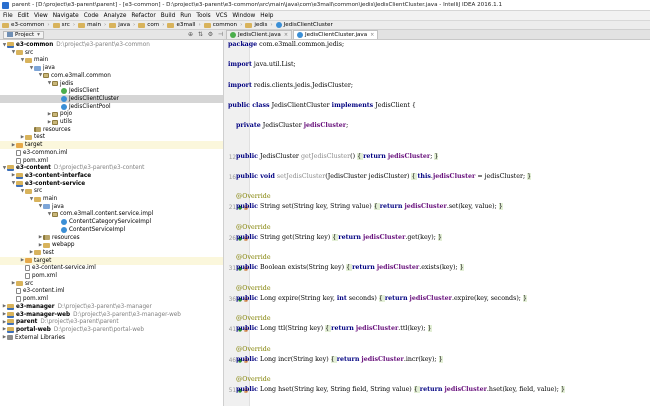 The height and width of the screenshot is (406, 650). I want to click on breadcrumb-item: src ›, so click(64, 25).